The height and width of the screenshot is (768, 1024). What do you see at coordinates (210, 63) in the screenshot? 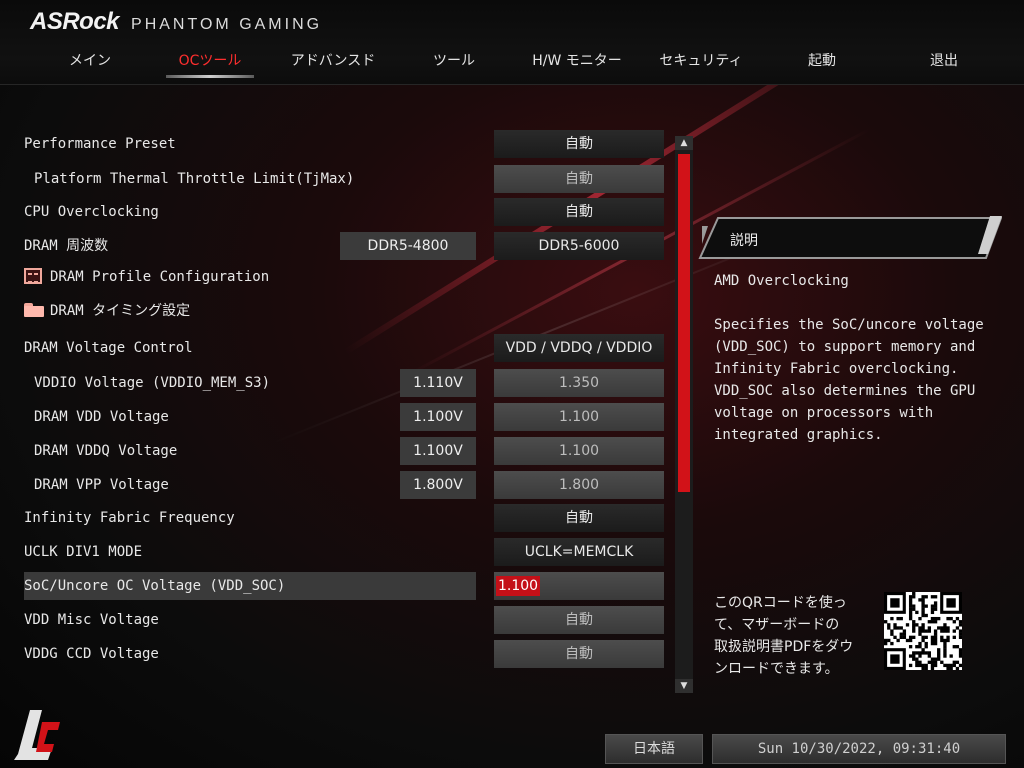
I see `tab-oc-tools: OCツール` at bounding box center [210, 63].